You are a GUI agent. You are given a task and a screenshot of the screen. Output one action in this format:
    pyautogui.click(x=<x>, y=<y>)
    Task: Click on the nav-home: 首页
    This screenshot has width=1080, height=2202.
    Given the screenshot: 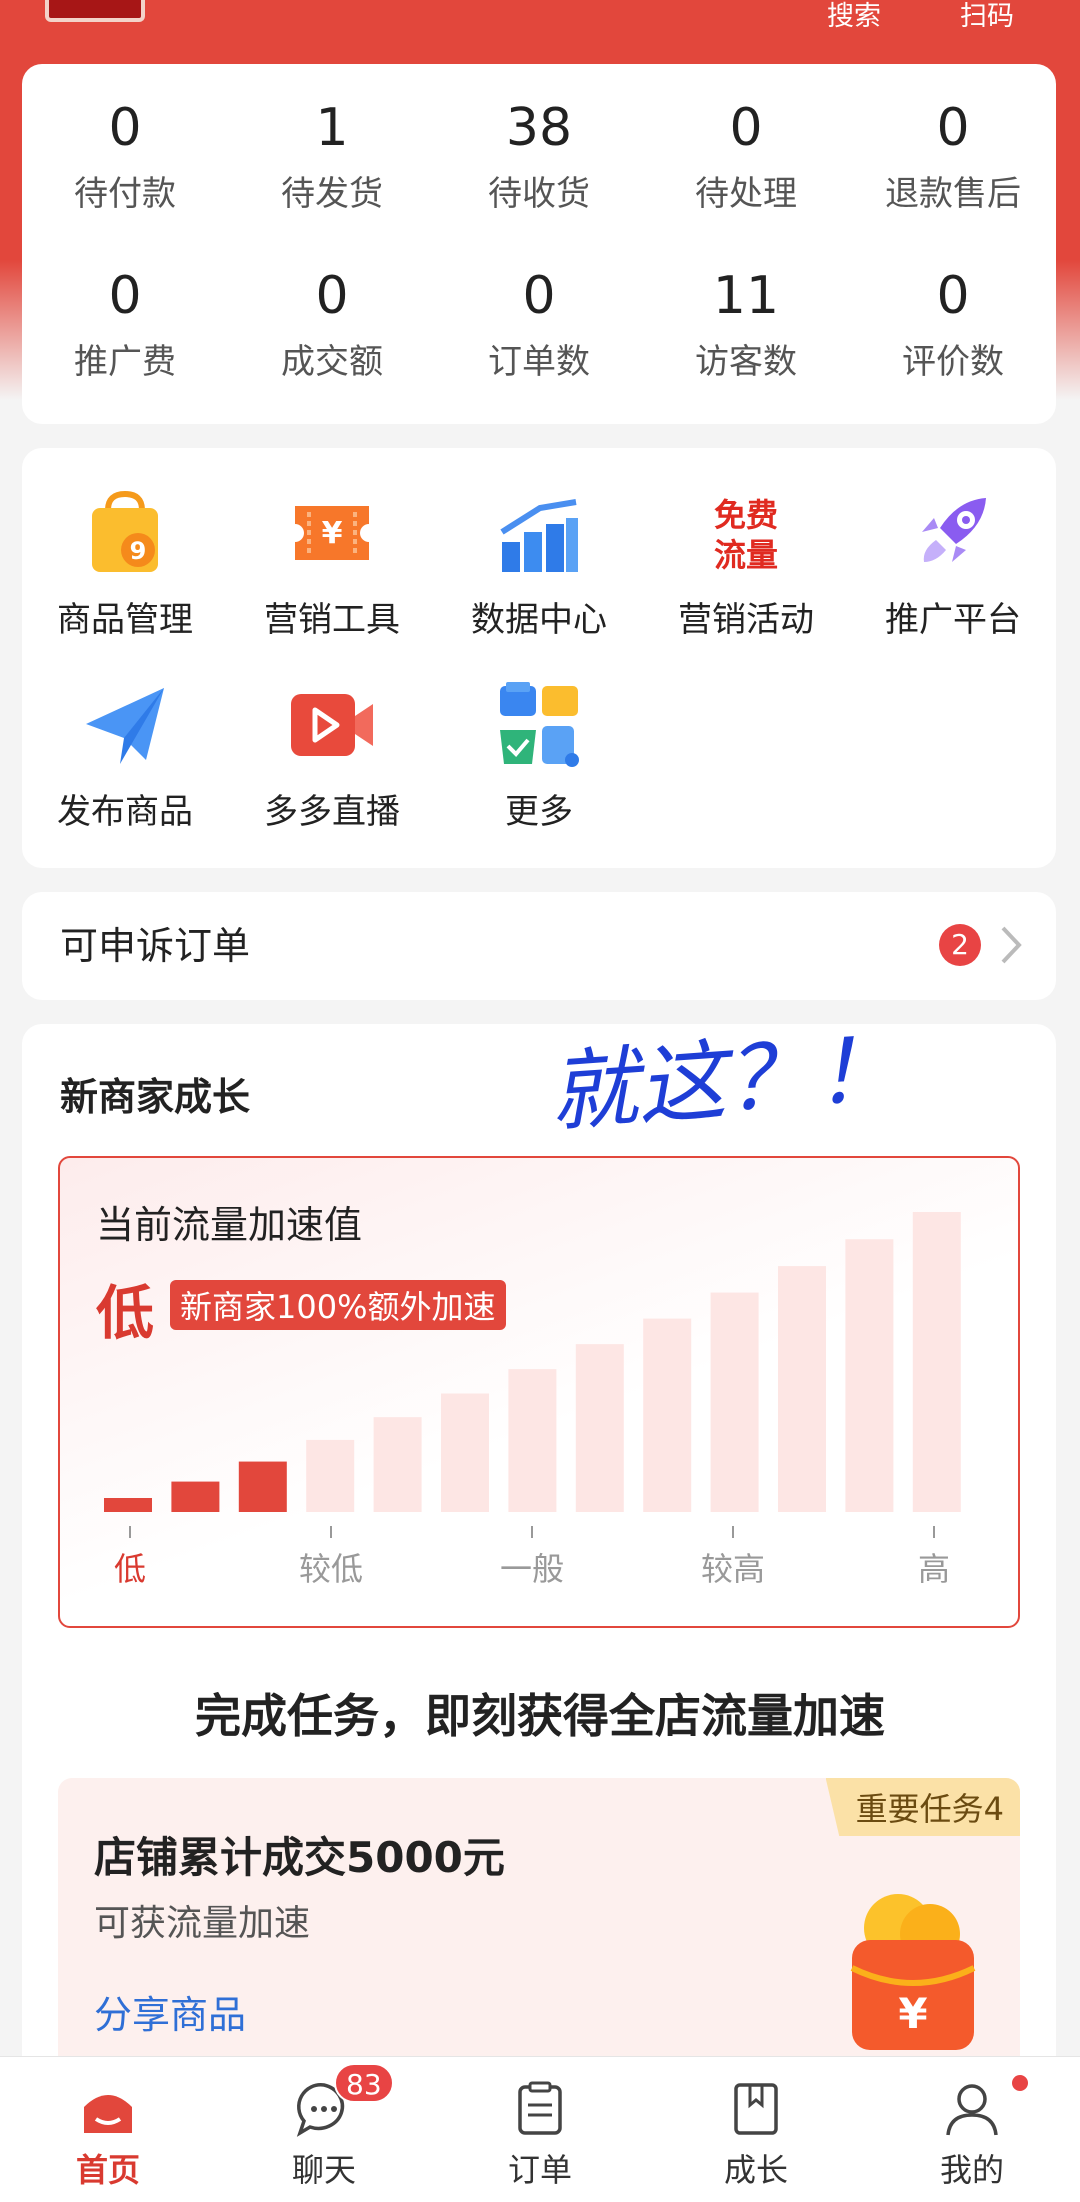 What is the action you would take?
    pyautogui.click(x=108, y=2129)
    